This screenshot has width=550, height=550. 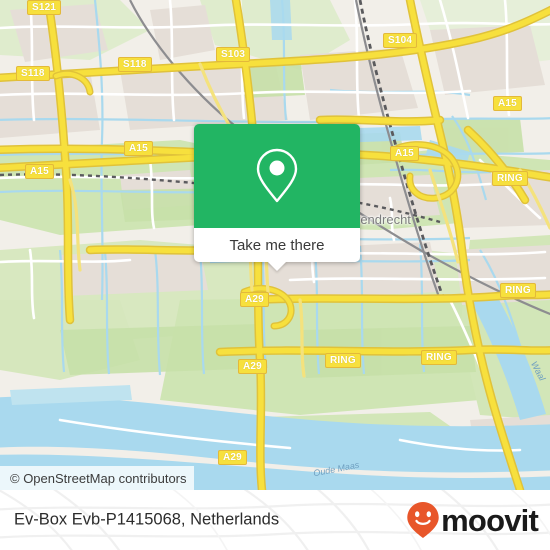 I want to click on road-shield-s104: S104, so click(x=400, y=40).